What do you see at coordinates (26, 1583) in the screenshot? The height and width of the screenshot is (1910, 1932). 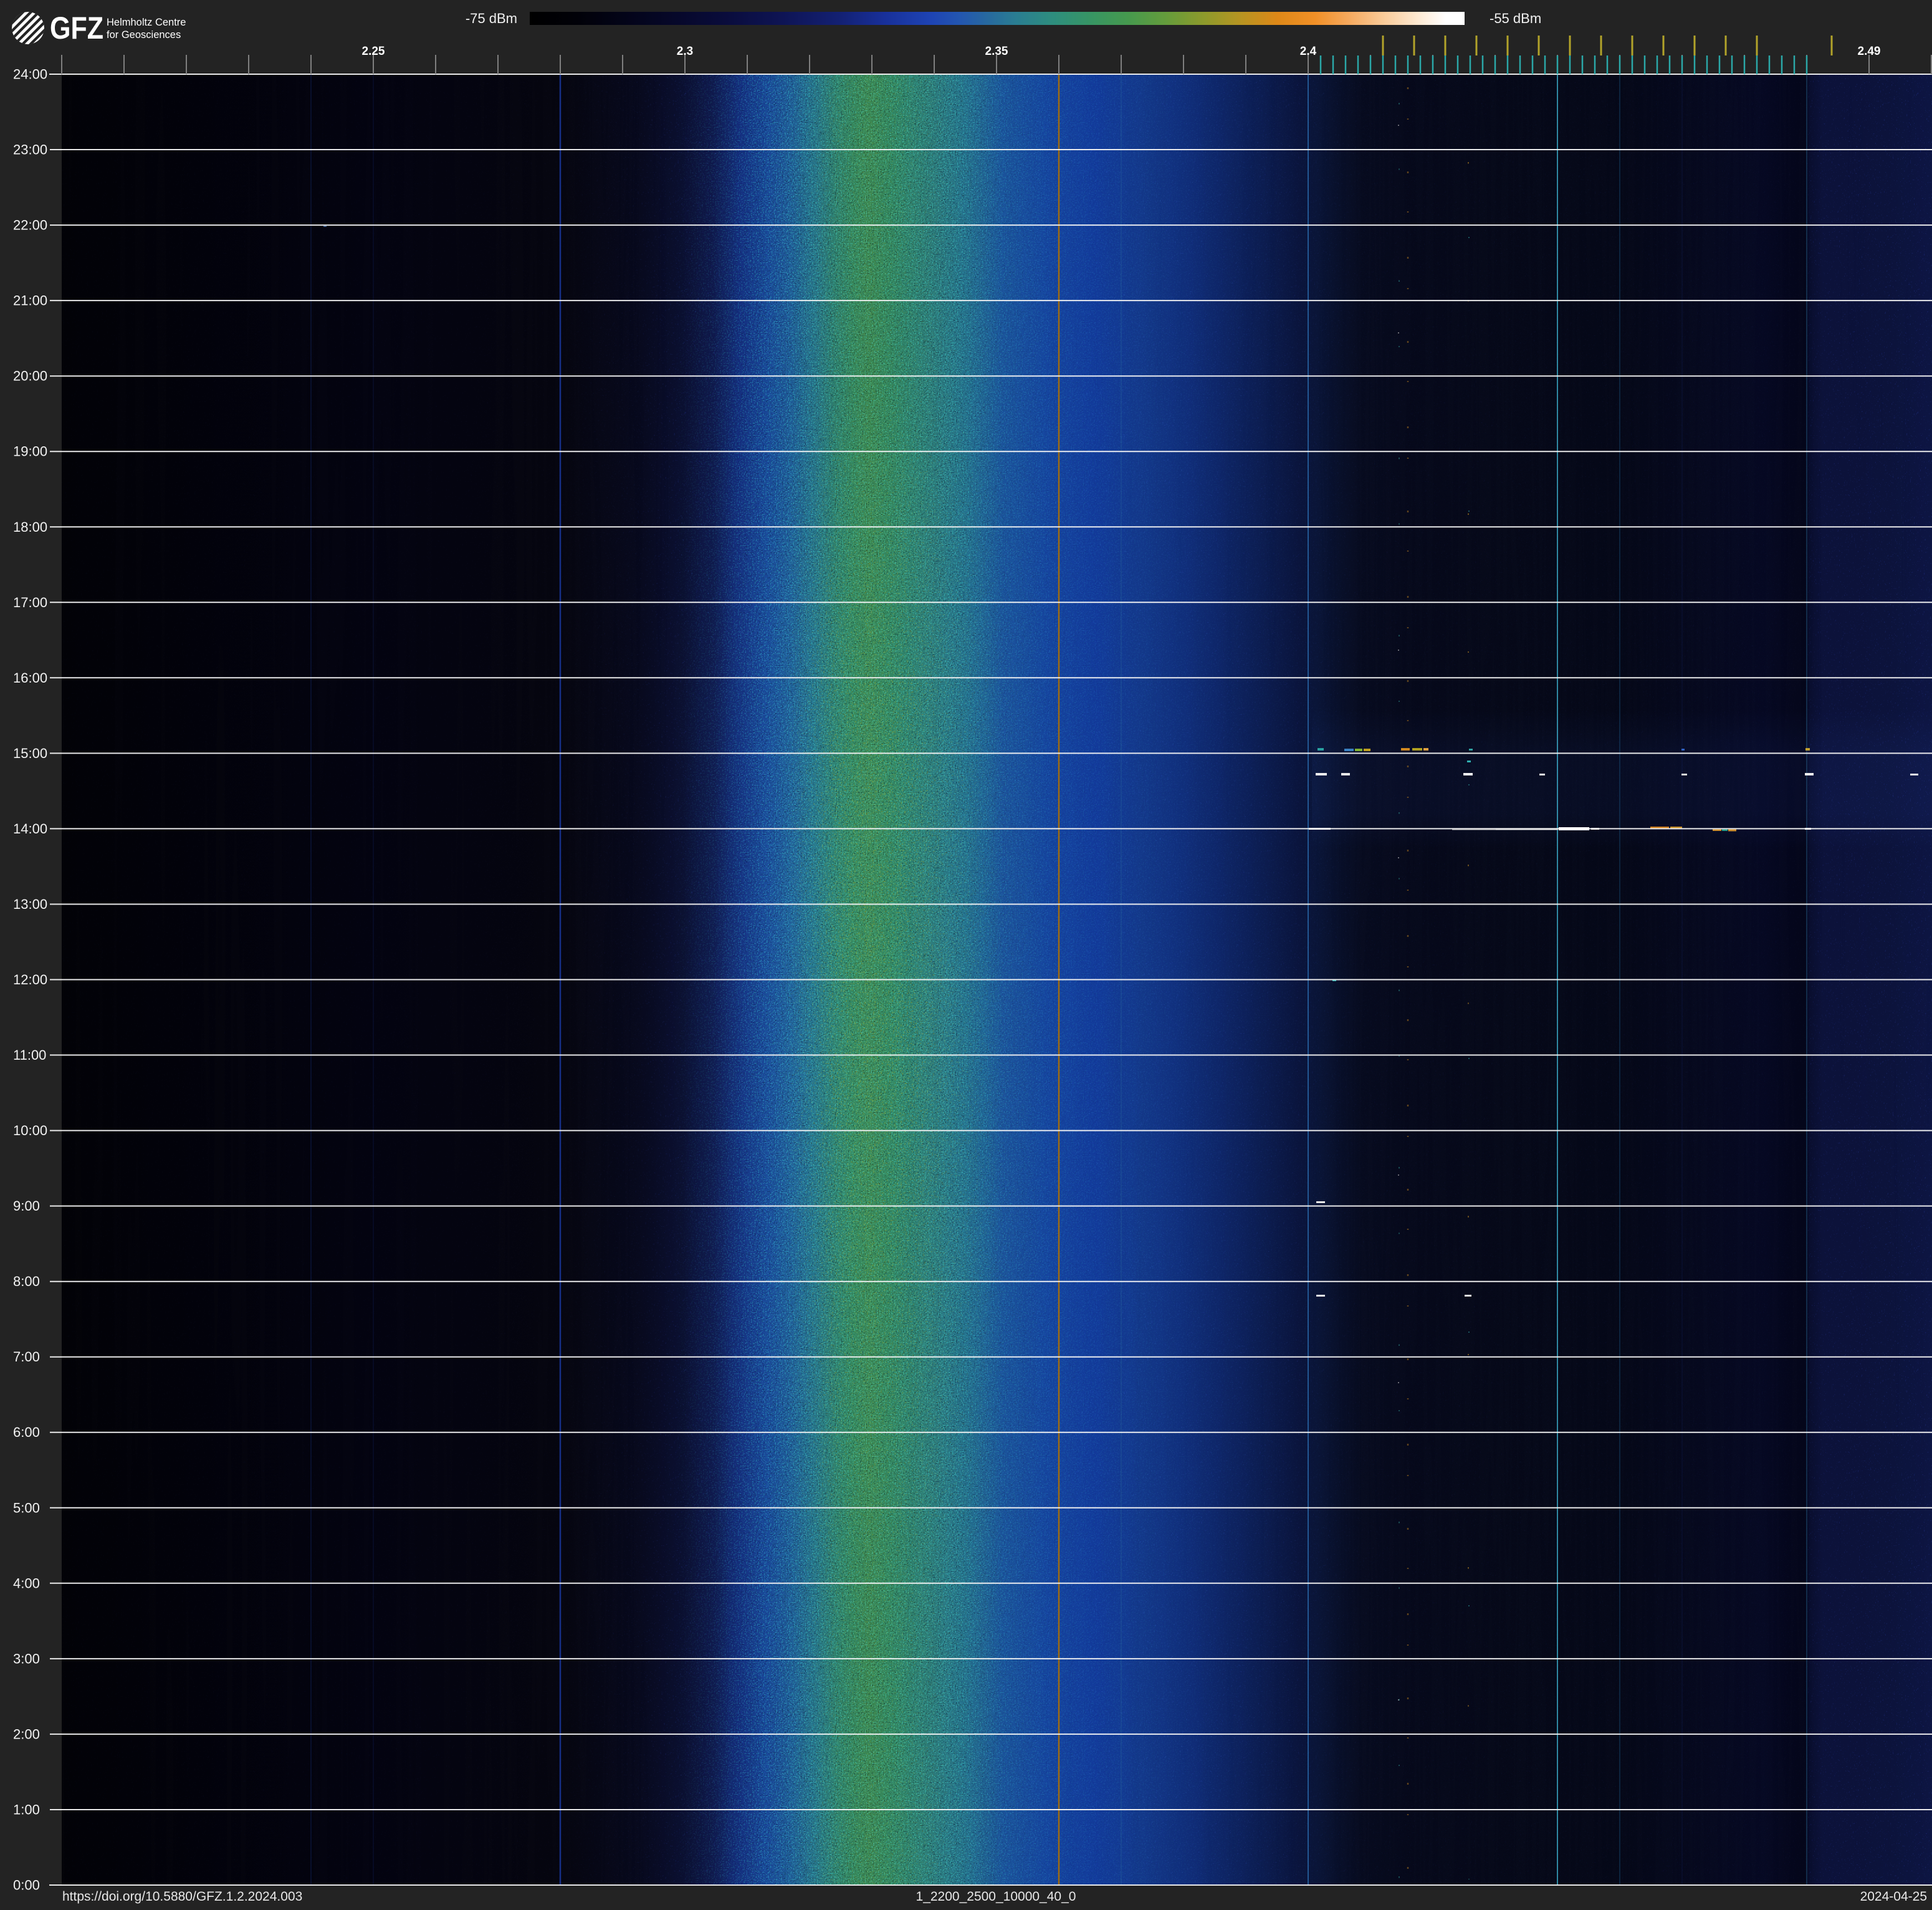 I see `svg-text: 4:00` at bounding box center [26, 1583].